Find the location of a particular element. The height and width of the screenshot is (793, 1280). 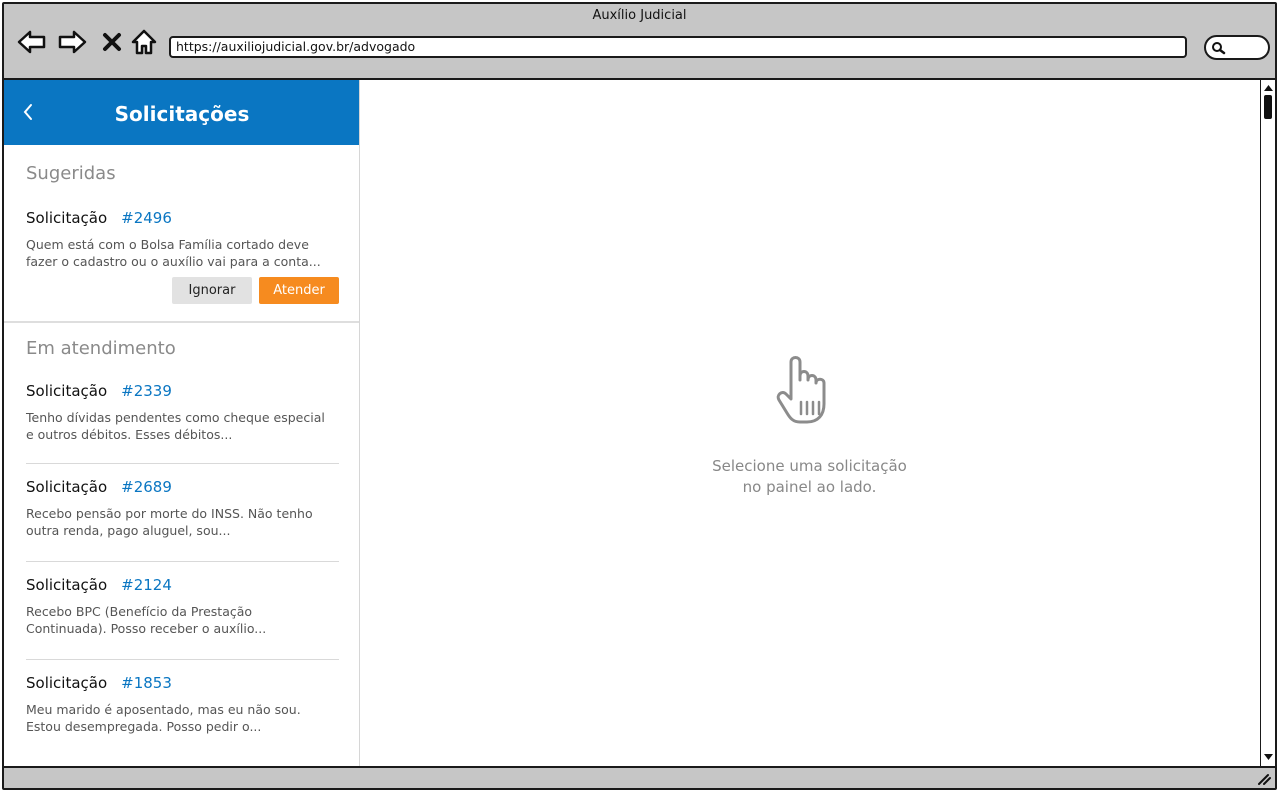

home-icon is located at coordinates (144, 42).